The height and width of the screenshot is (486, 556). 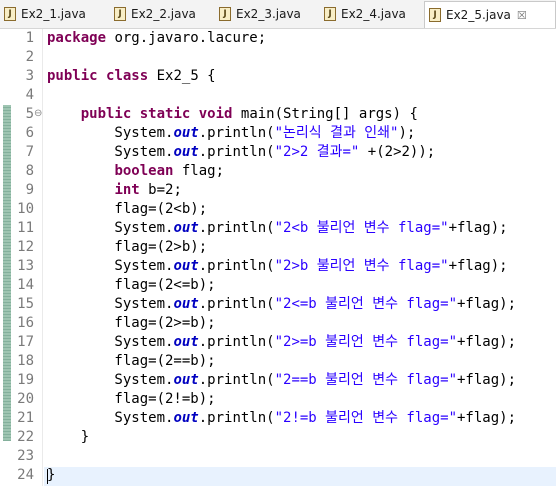 What do you see at coordinates (38, 113) in the screenshot?
I see `collapse-fold-icon: ⊖` at bounding box center [38, 113].